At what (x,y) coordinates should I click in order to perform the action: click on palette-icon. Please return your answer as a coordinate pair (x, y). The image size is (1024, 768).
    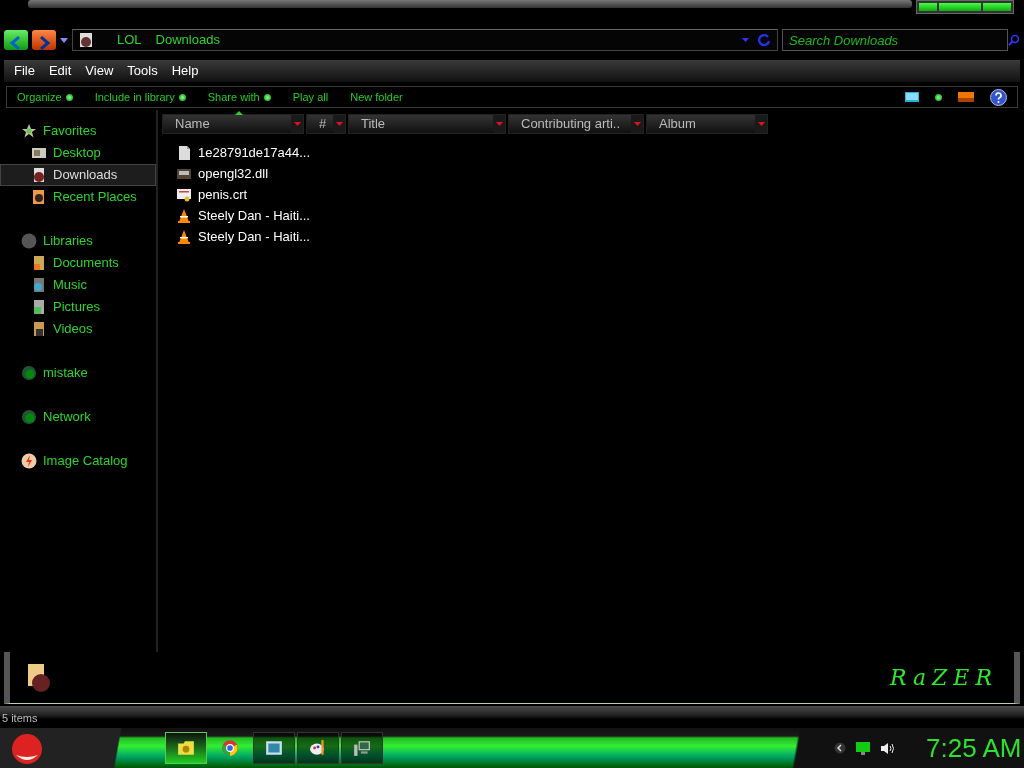
    Looking at the image, I should click on (318, 748).